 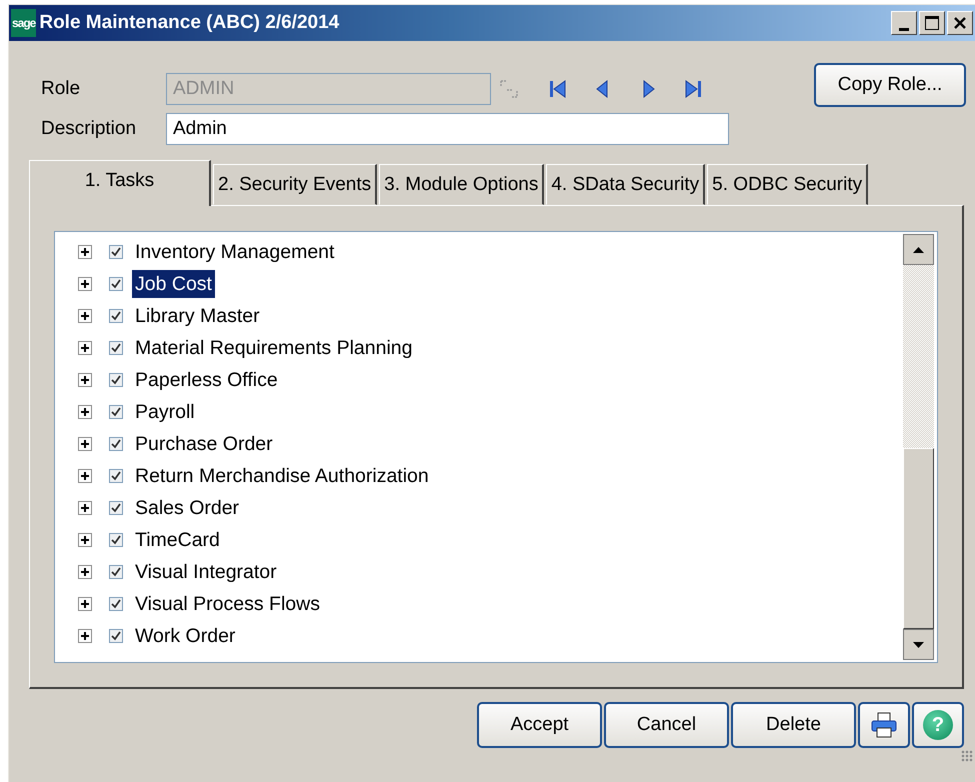 I want to click on scrollbar, so click(x=918, y=447).